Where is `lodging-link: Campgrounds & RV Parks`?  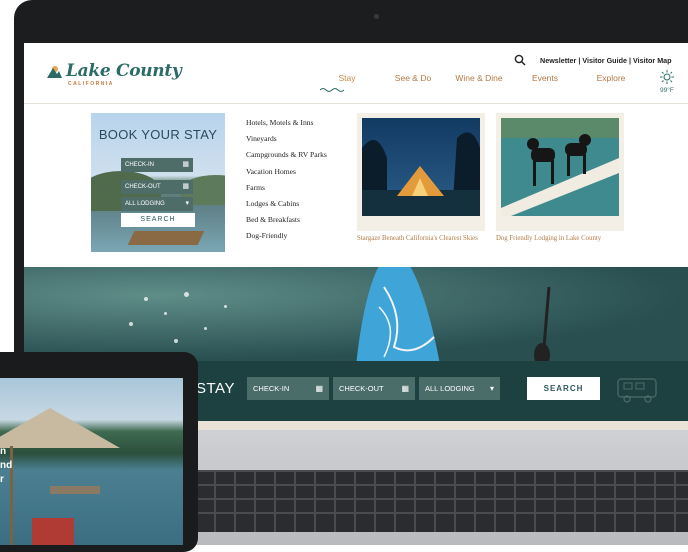 lodging-link: Campgrounds & RV Parks is located at coordinates (286, 158).